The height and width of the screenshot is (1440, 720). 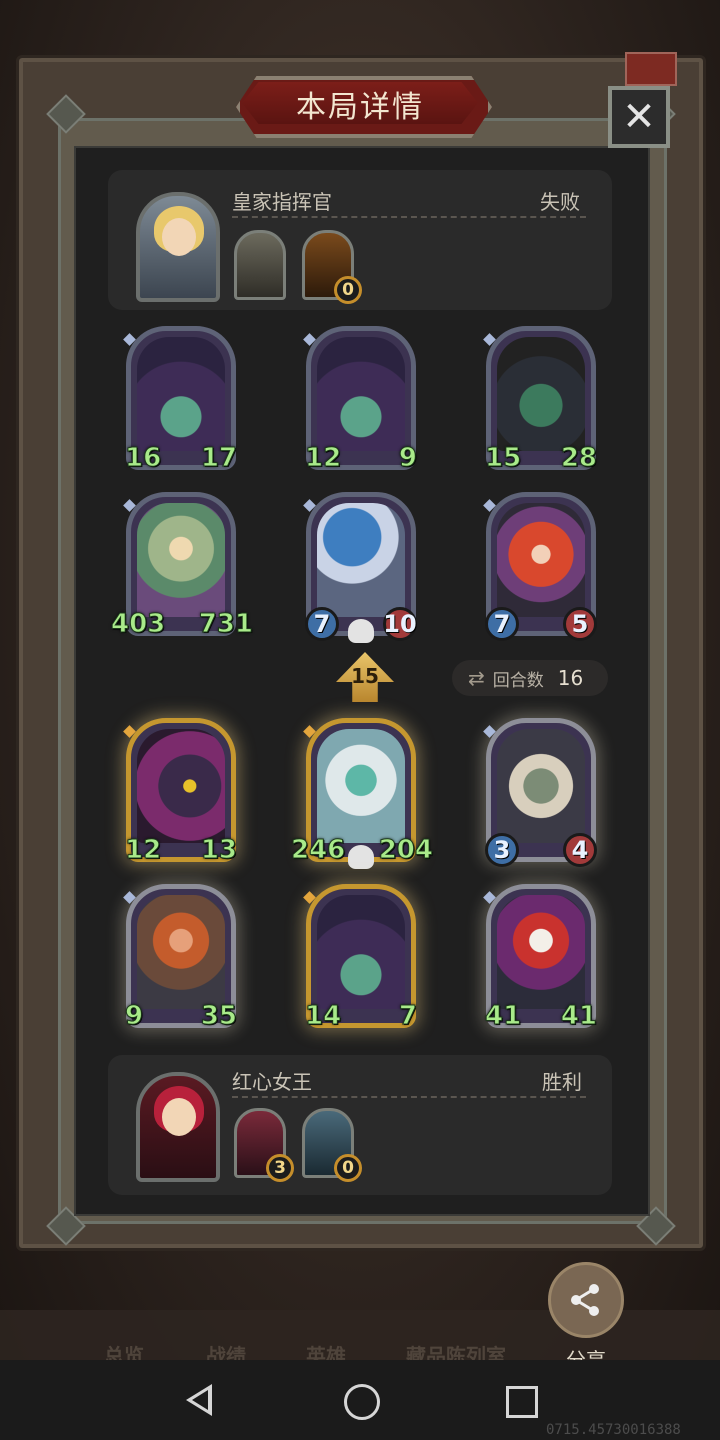 What do you see at coordinates (503, 1016) in the screenshot?
I see `unit-attack: 41` at bounding box center [503, 1016].